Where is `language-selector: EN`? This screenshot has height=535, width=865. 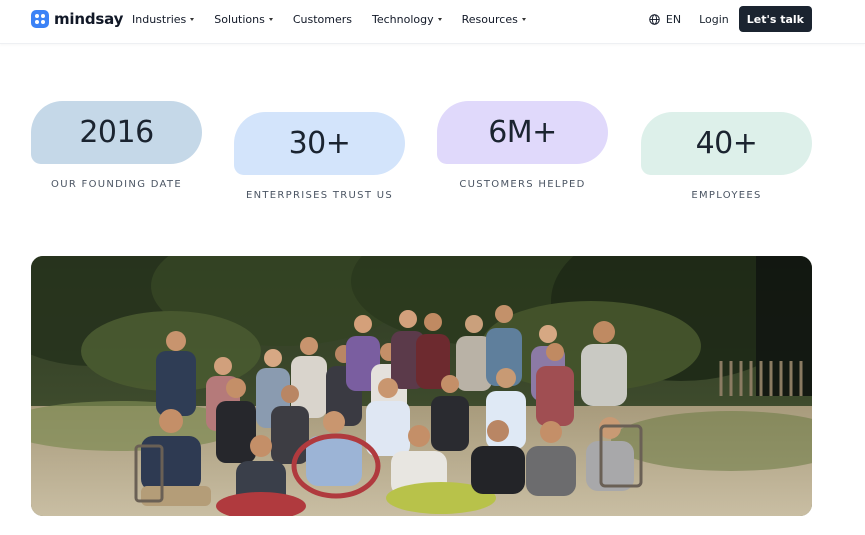 language-selector: EN is located at coordinates (665, 19).